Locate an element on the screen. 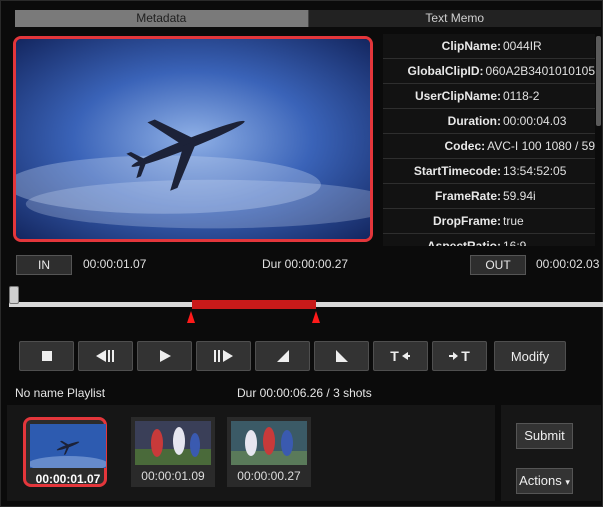 The width and height of the screenshot is (603, 507). meta-key: AspectRatio: is located at coordinates (463, 242).